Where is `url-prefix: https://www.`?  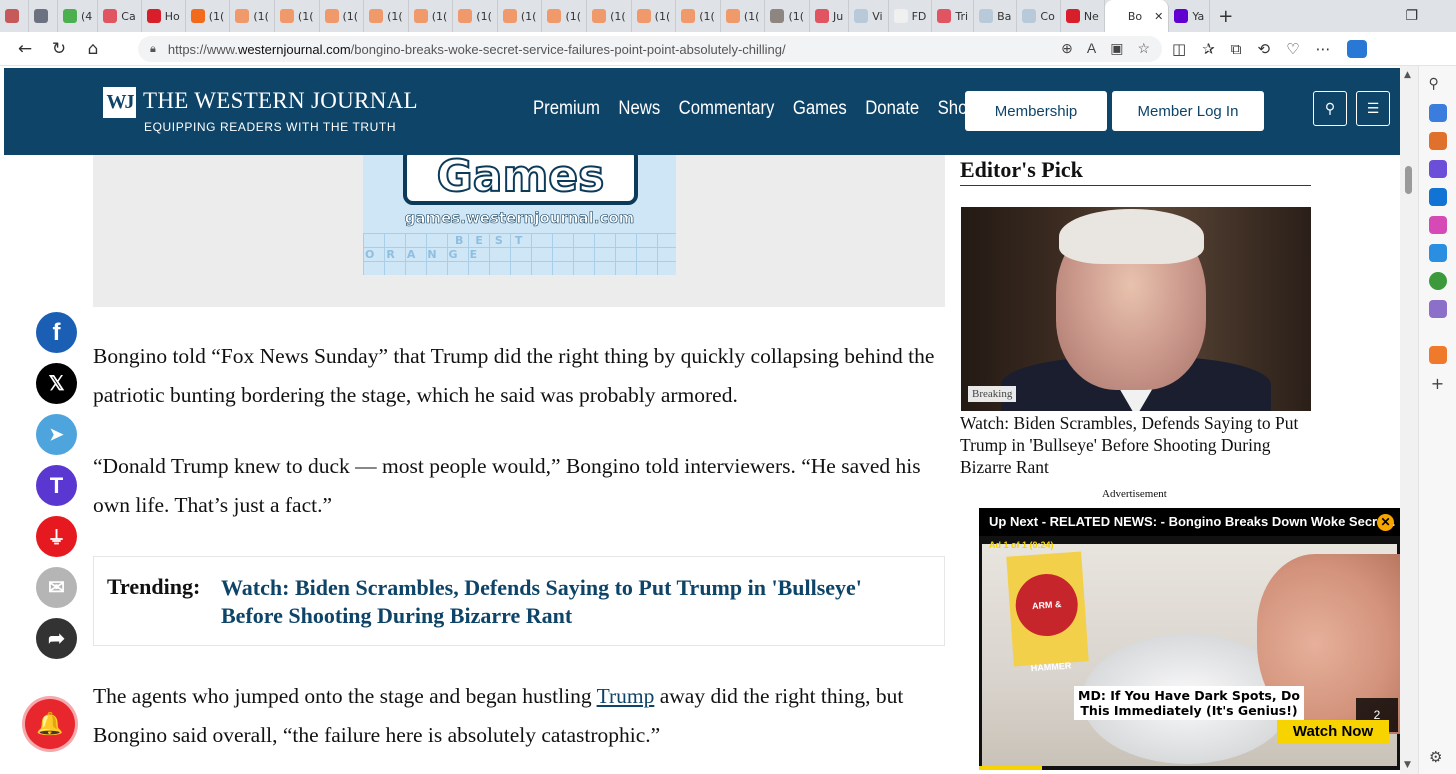 url-prefix: https://www. is located at coordinates (202, 49).